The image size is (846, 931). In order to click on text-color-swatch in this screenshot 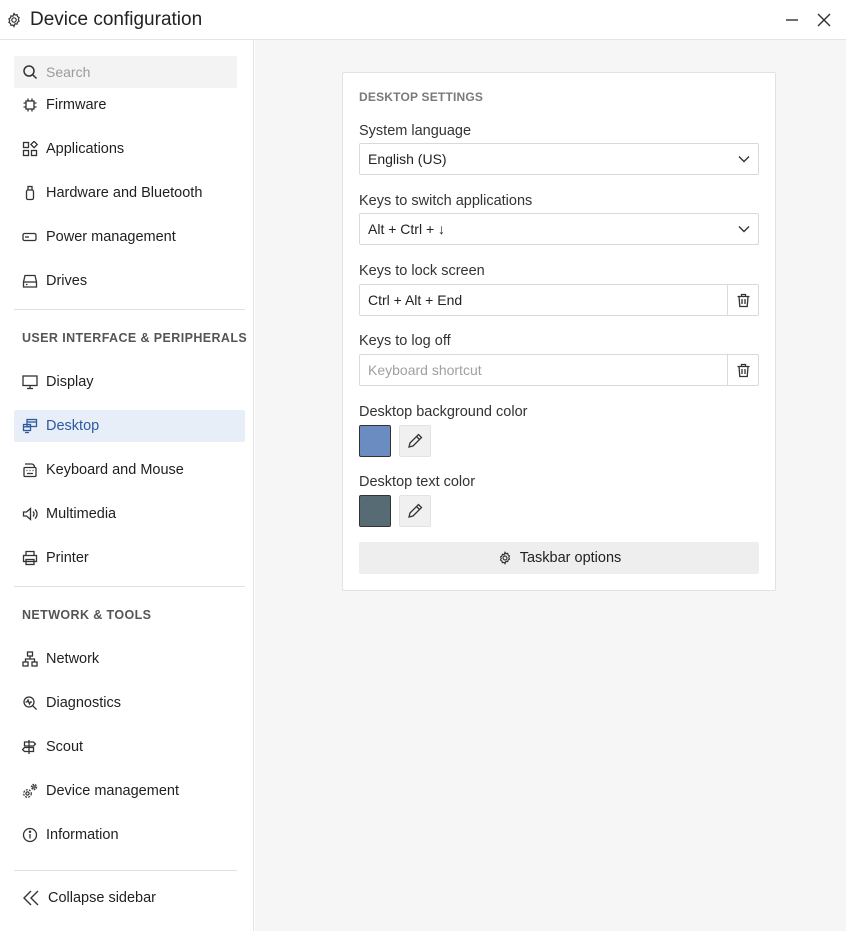, I will do `click(375, 511)`.